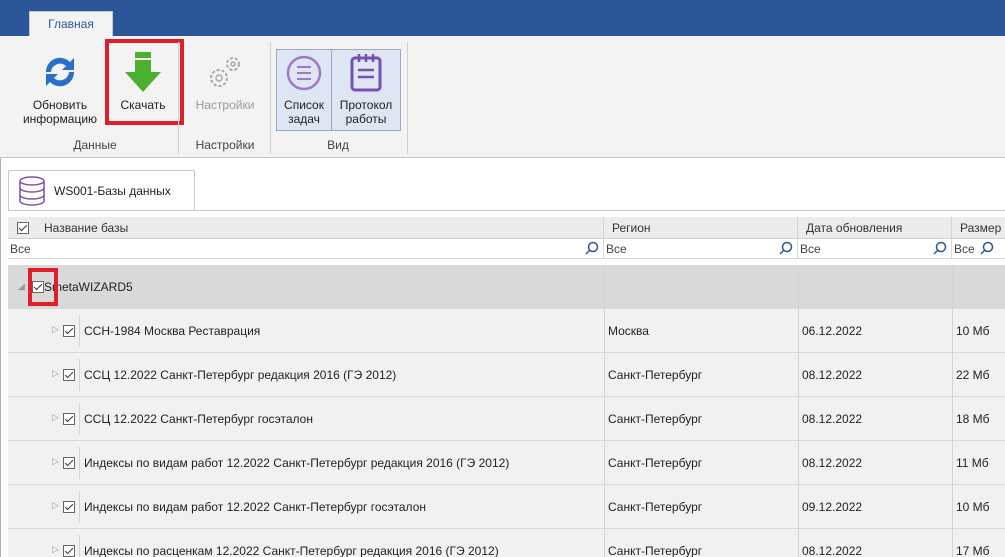 The height and width of the screenshot is (557, 1005). Describe the element at coordinates (964, 249) in the screenshot. I see `filter-size-value: Все` at that location.